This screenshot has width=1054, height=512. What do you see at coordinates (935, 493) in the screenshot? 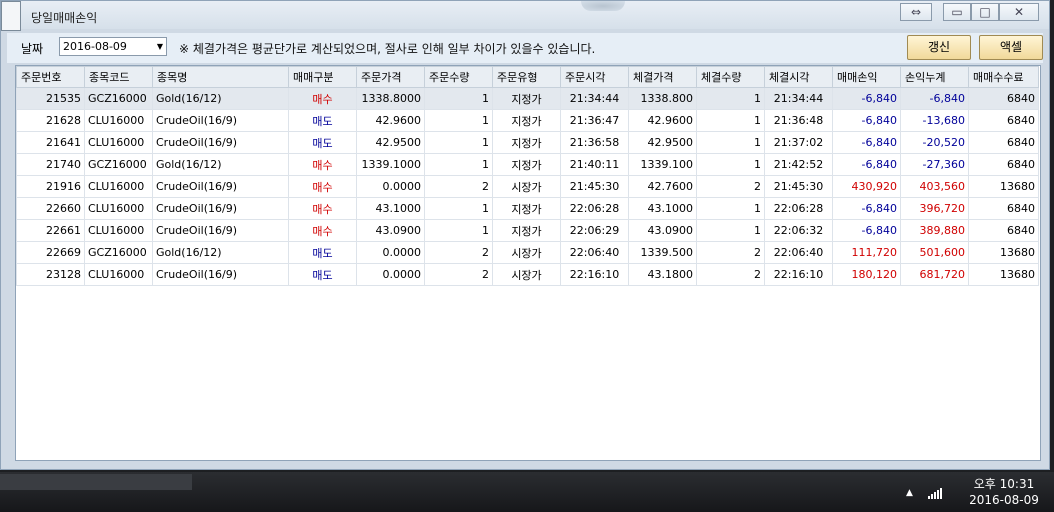
I see `signal-icon` at bounding box center [935, 493].